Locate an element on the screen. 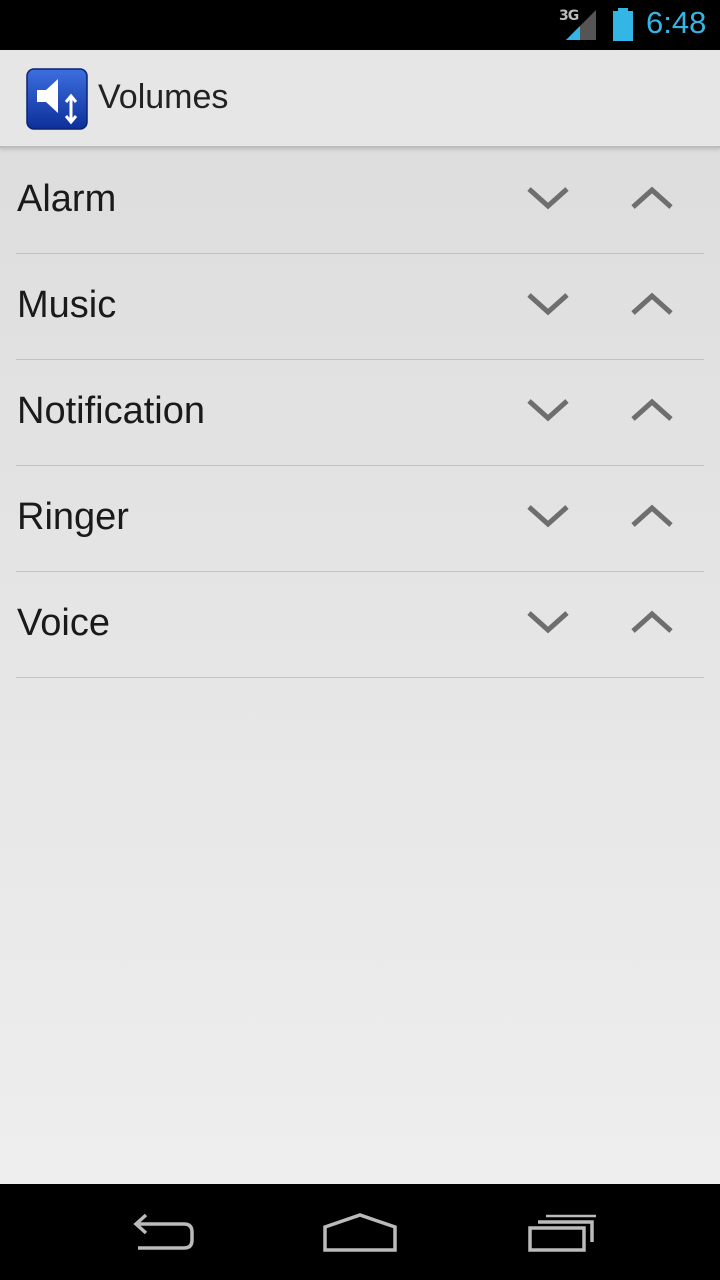 Image resolution: width=720 pixels, height=1280 pixels. home-icon is located at coordinates (360, 1232).